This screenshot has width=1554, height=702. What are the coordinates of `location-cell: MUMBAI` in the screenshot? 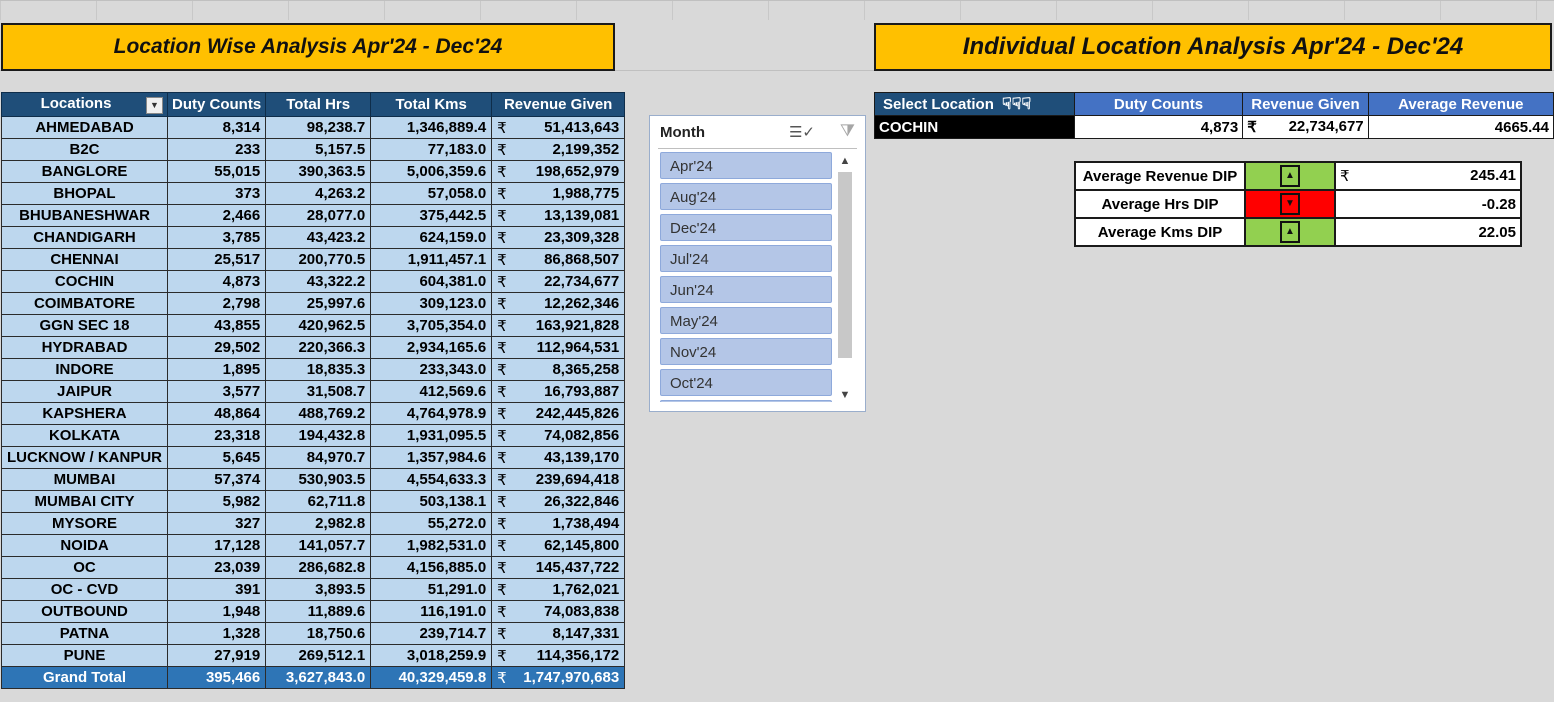 It's located at (84, 479).